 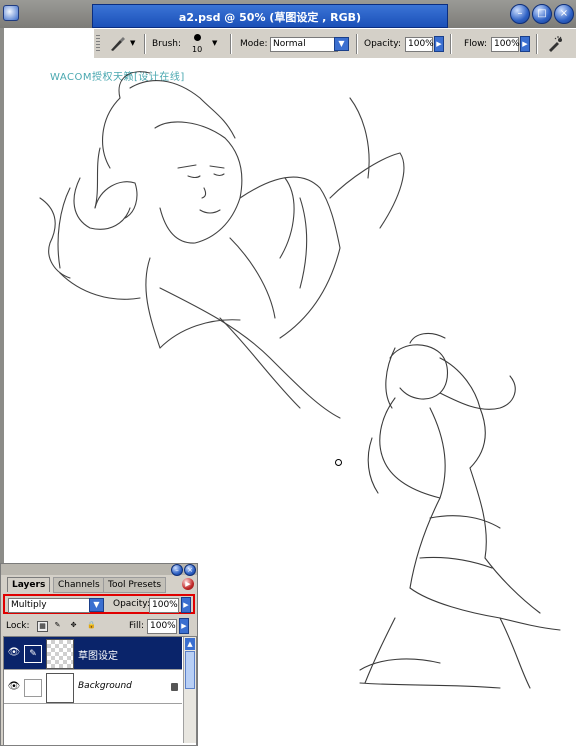 What do you see at coordinates (135, 585) in the screenshot?
I see `tab-tool-presets: Tool Presets` at bounding box center [135, 585].